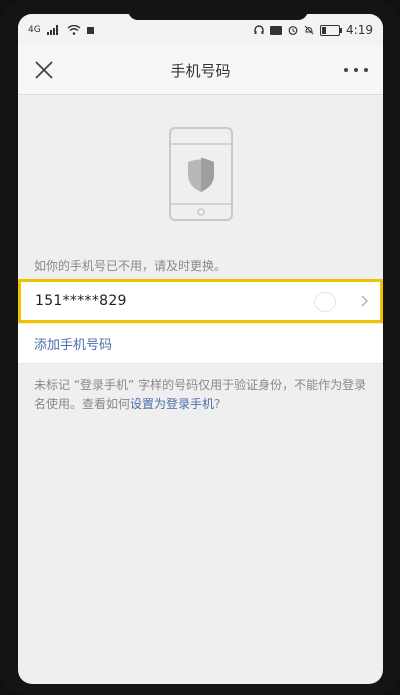  What do you see at coordinates (331, 30) in the screenshot?
I see `battery-icon` at bounding box center [331, 30].